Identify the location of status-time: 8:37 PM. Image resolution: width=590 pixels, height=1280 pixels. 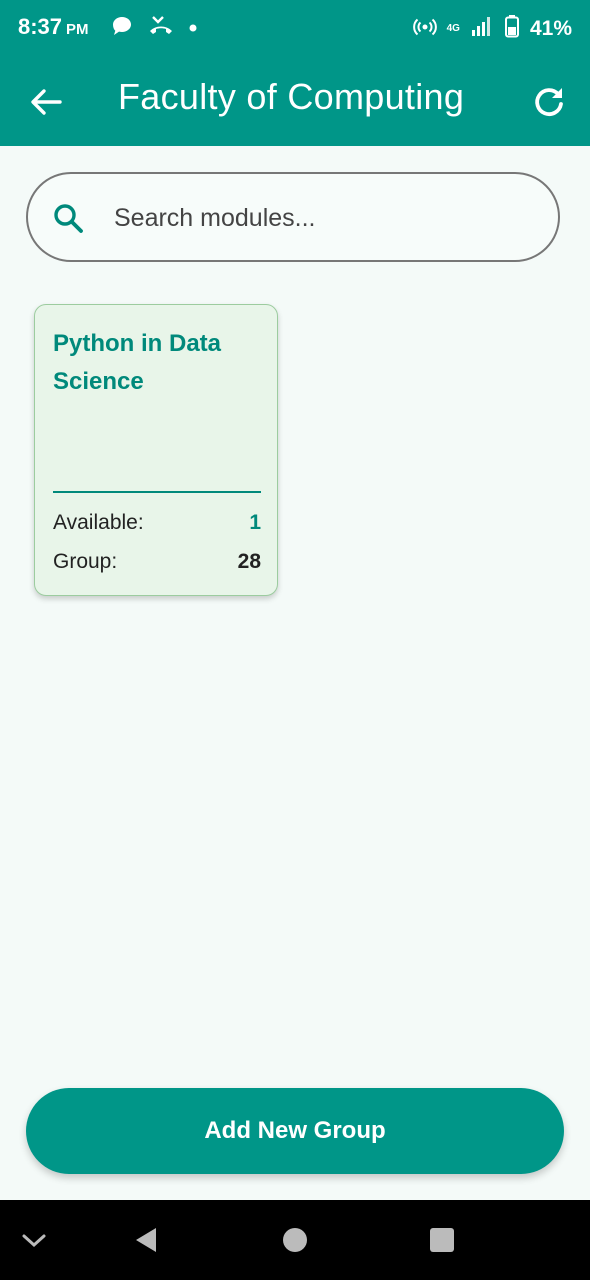
(53, 27).